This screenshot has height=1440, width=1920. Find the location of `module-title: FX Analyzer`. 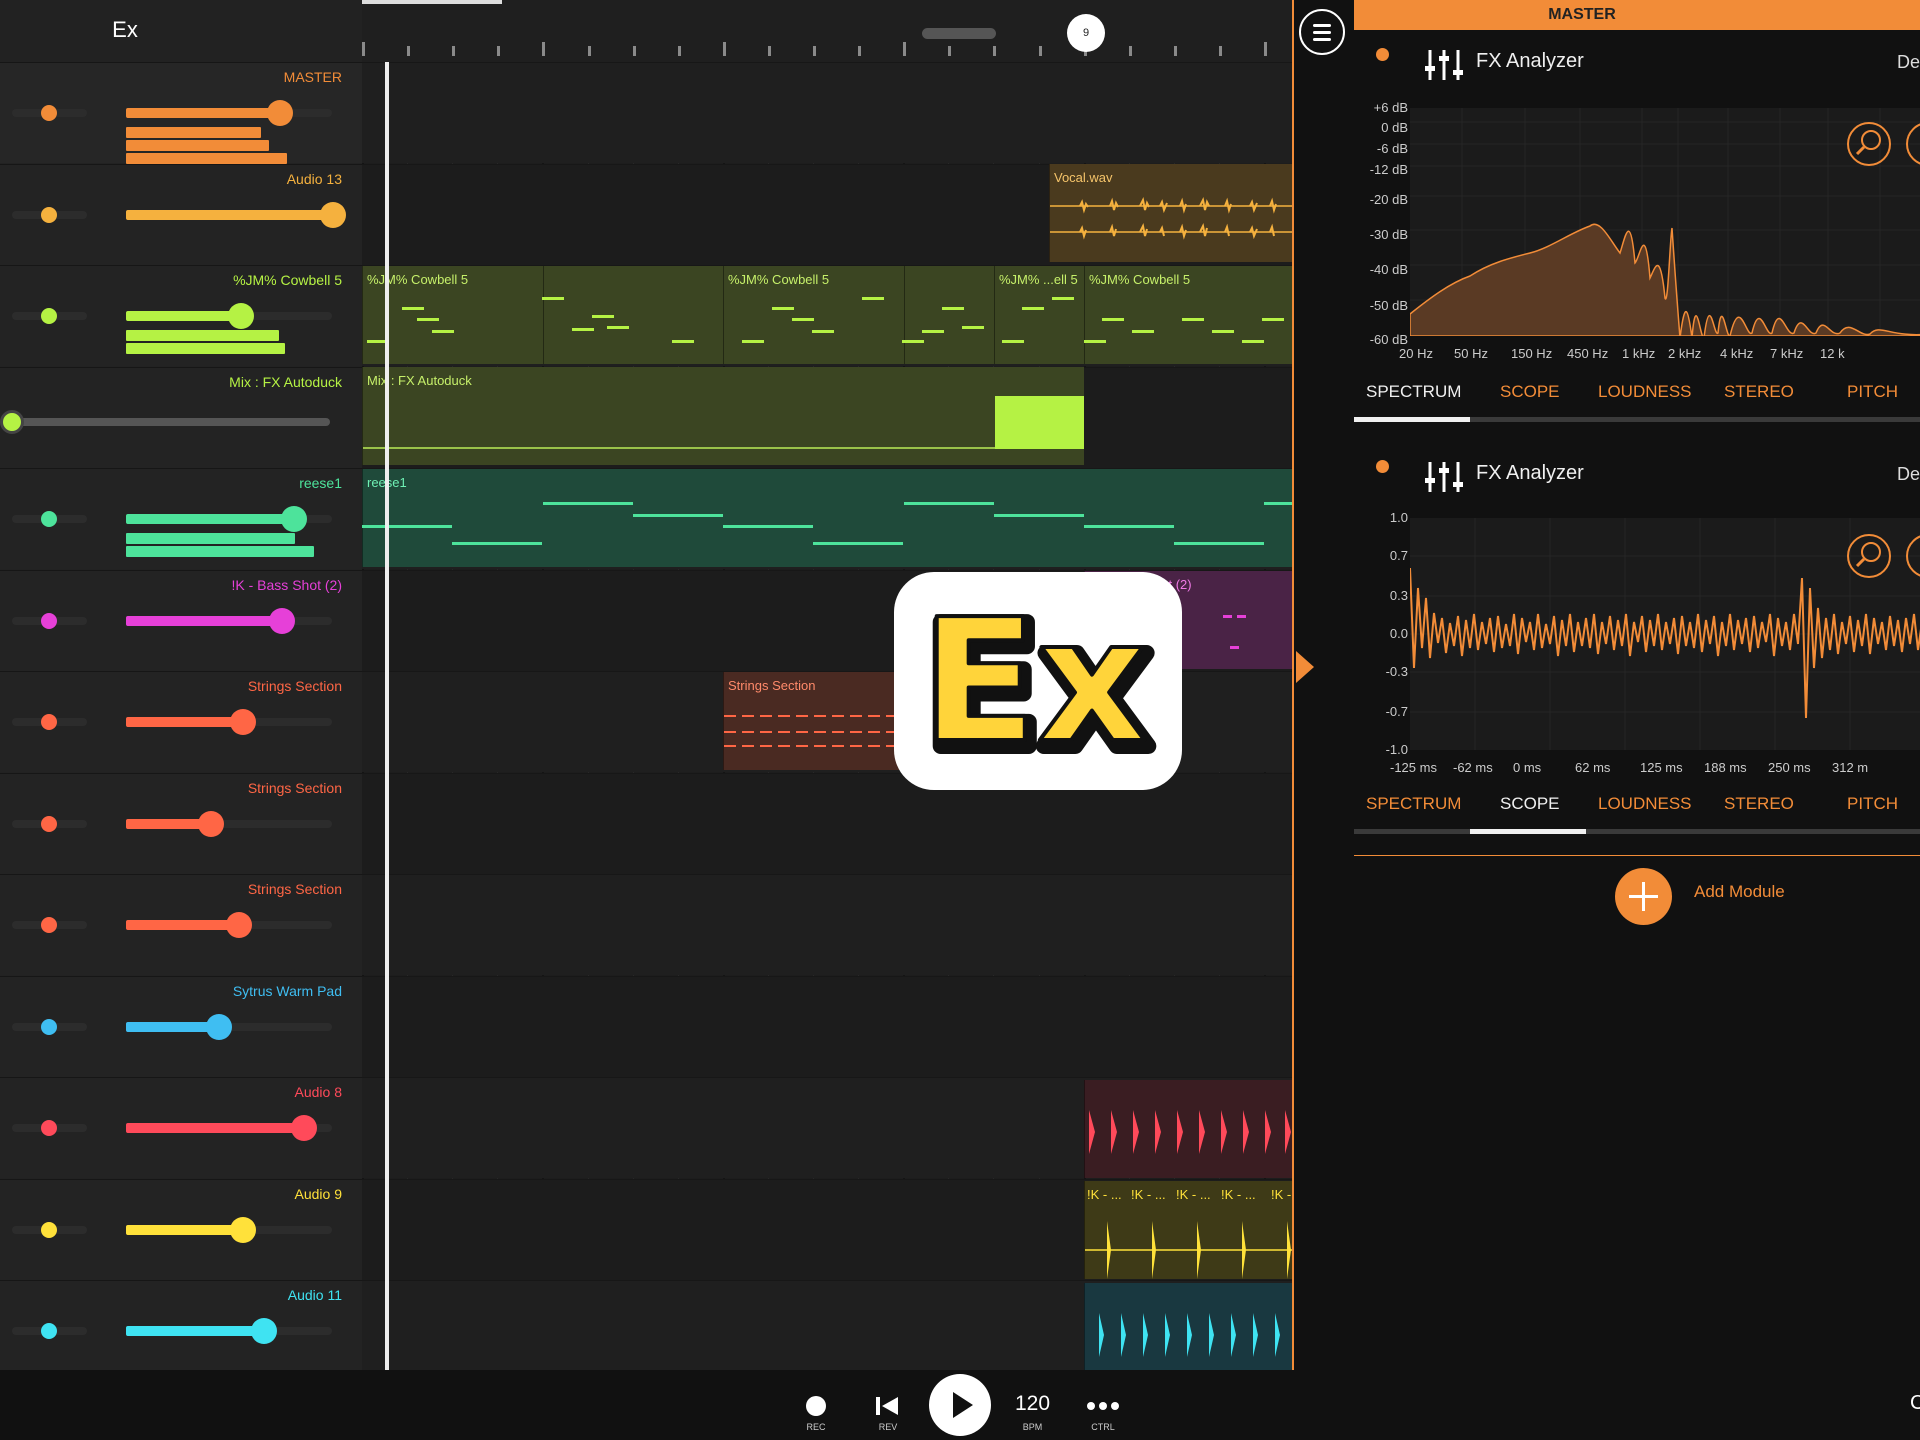

module-title: FX Analyzer is located at coordinates (1530, 61).